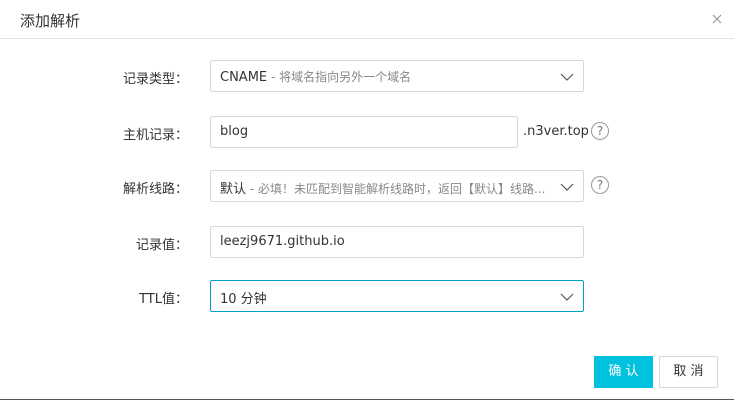  What do you see at coordinates (244, 77) in the screenshot?
I see `record-type-value: CNAME` at bounding box center [244, 77].